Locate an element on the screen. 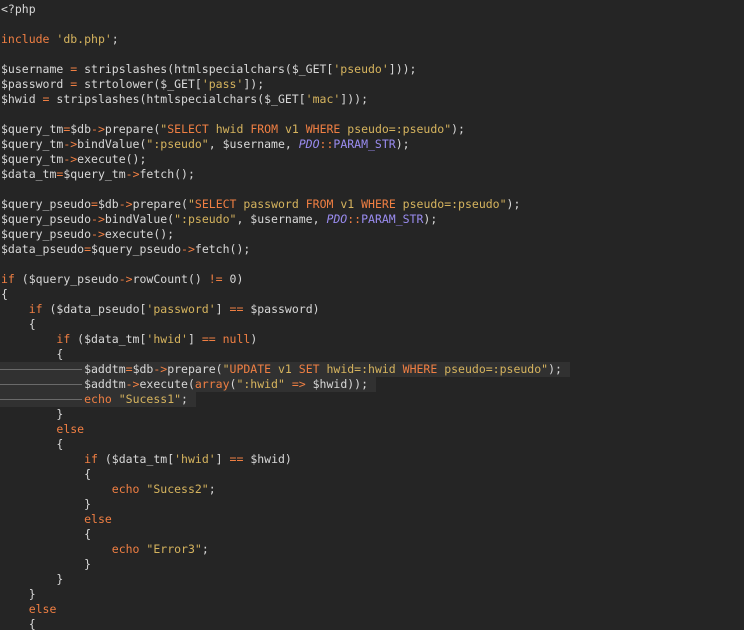  code-line: if ($data_tm['hwid'] == $hwid) is located at coordinates (146, 459).